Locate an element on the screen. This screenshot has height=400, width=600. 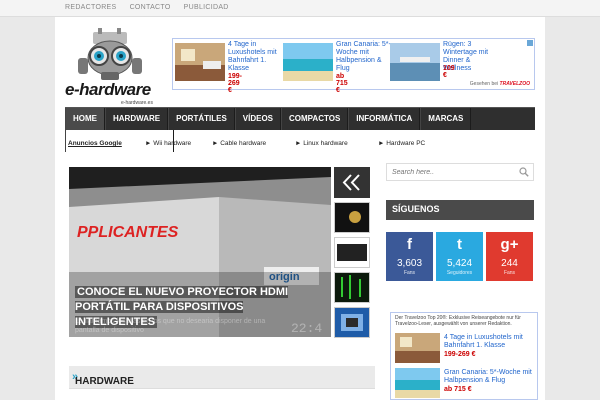
follow-widget-header: Síguenos is located at coordinates (460, 210).